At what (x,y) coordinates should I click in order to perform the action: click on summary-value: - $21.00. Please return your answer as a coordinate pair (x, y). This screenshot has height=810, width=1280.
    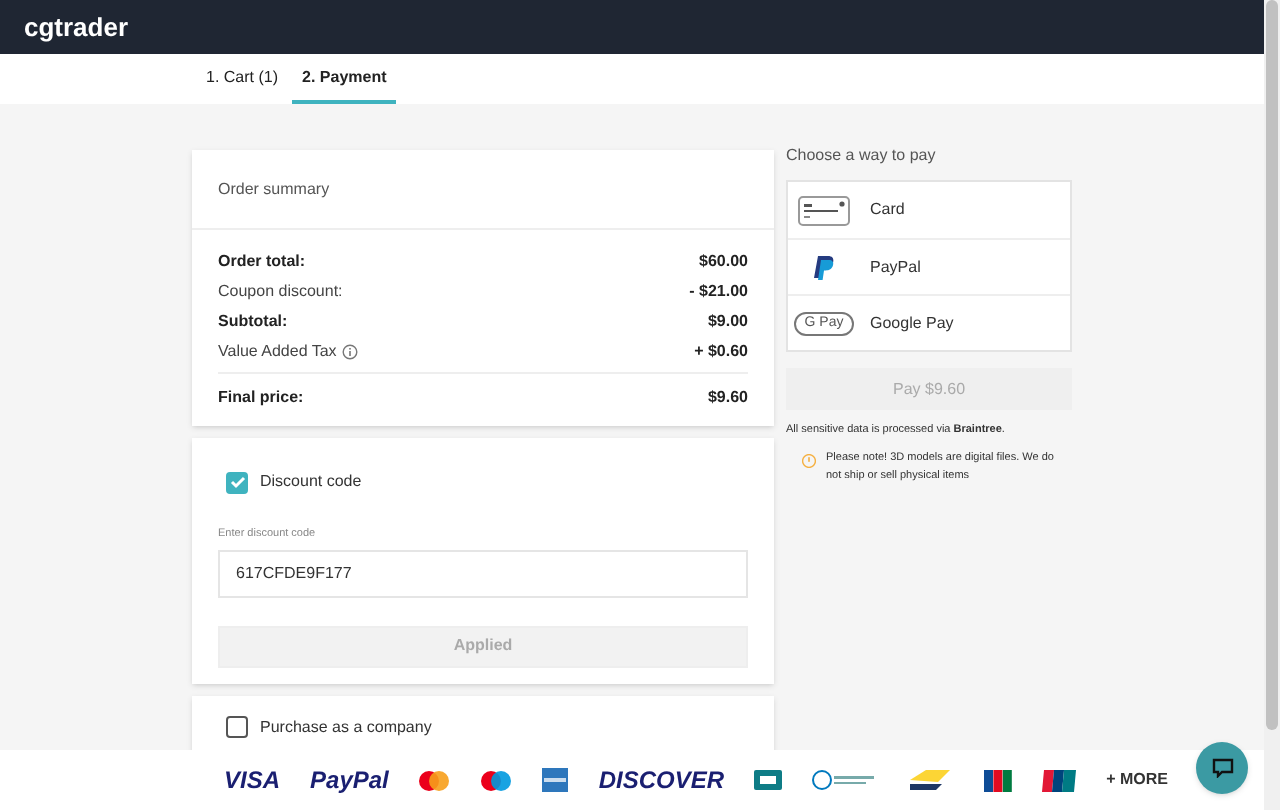
    Looking at the image, I should click on (718, 291).